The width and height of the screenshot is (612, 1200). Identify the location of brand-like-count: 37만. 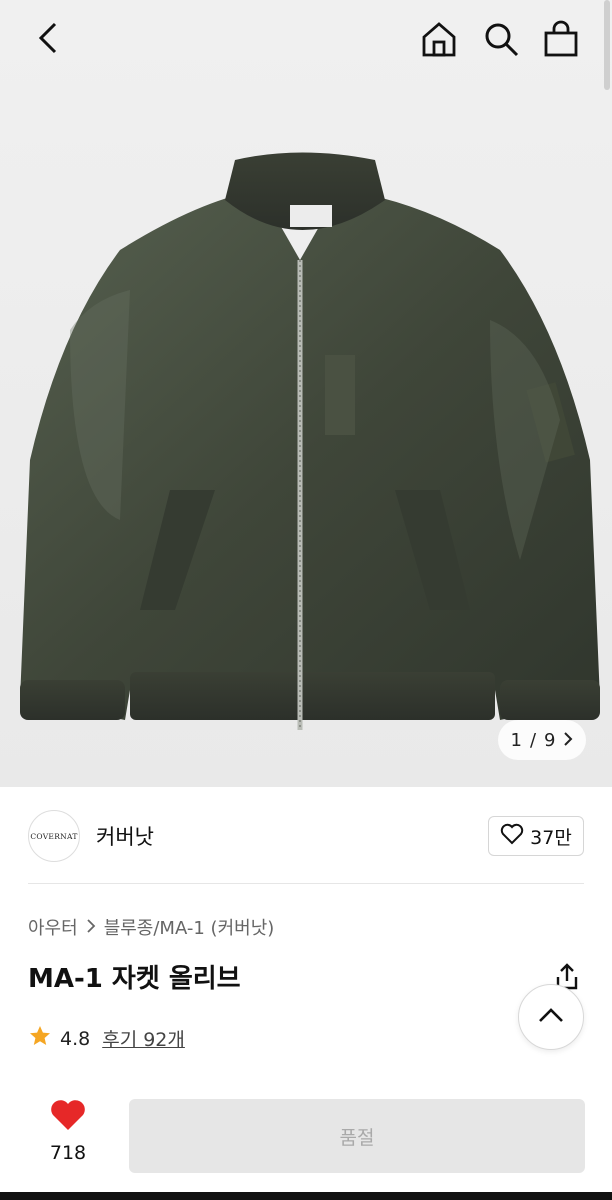
(551, 837).